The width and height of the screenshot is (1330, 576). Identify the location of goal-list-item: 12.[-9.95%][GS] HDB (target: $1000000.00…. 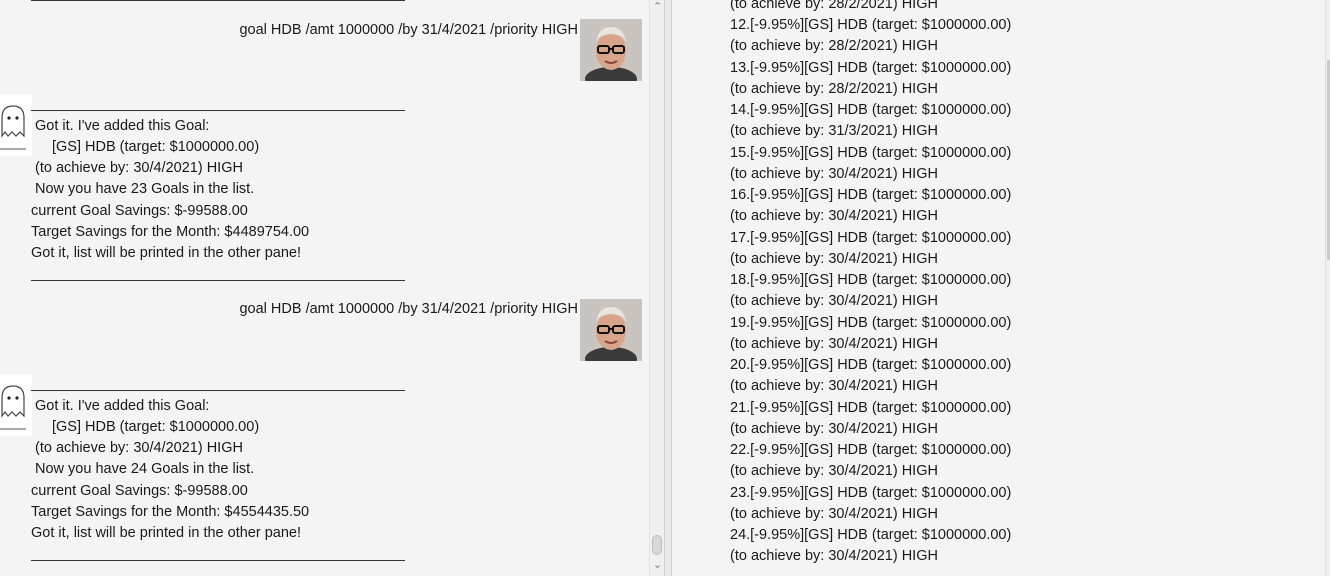
(871, 25).